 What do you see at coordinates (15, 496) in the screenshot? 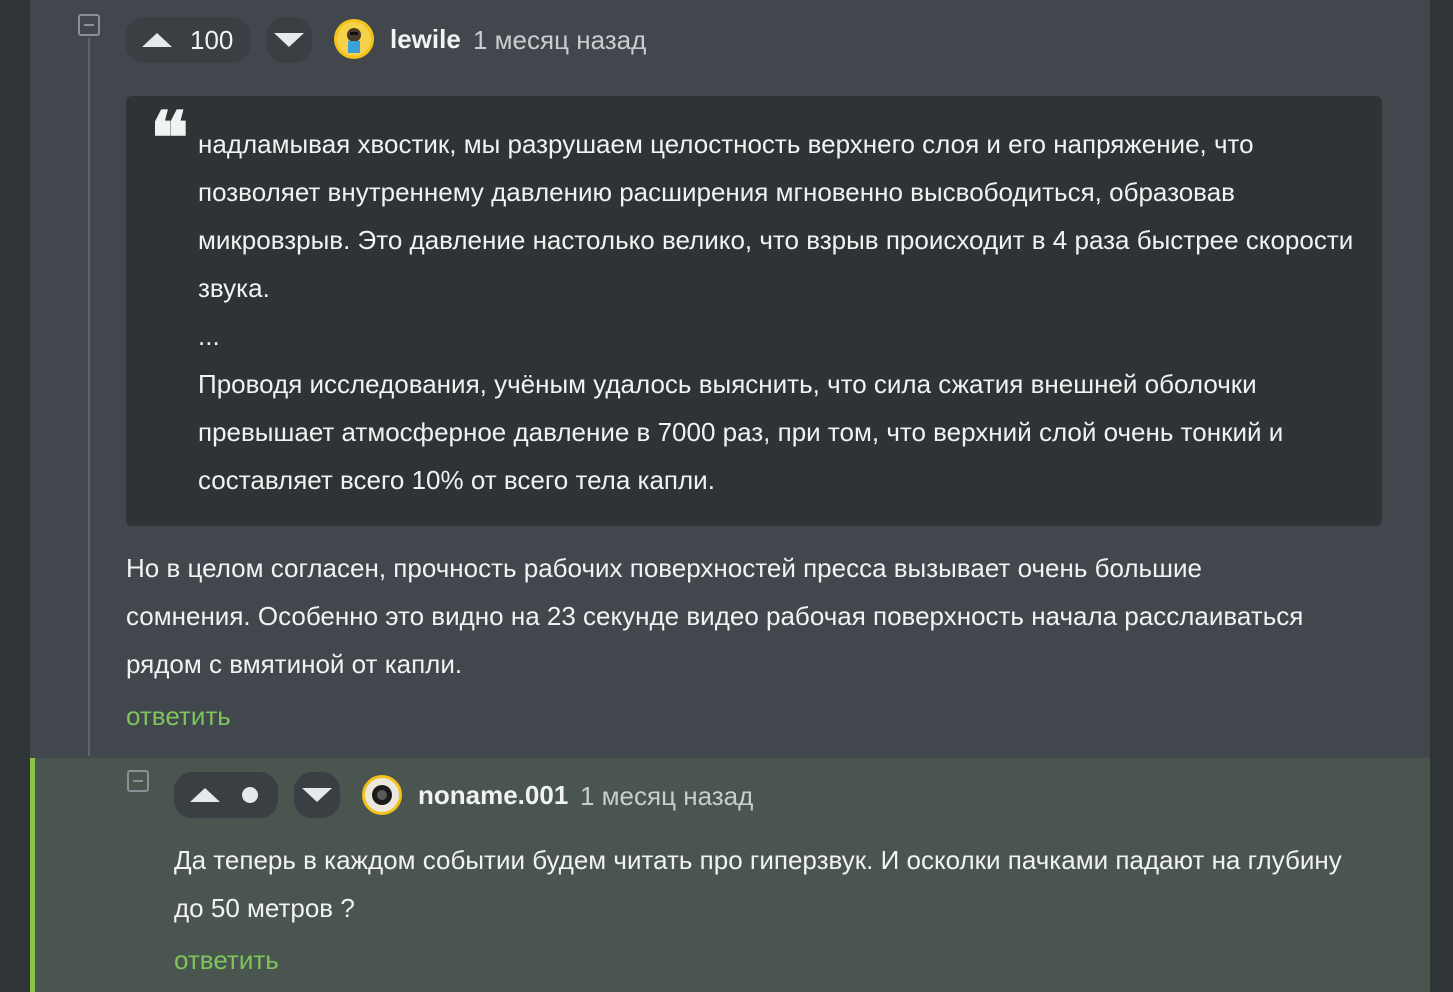
I see `page-background-left` at bounding box center [15, 496].